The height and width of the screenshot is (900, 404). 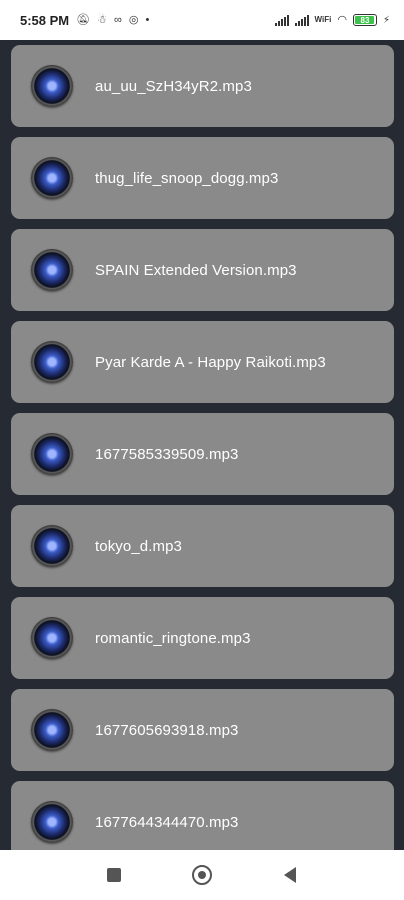 I want to click on song-item: romantic_ringtone.mp3, so click(x=202, y=638).